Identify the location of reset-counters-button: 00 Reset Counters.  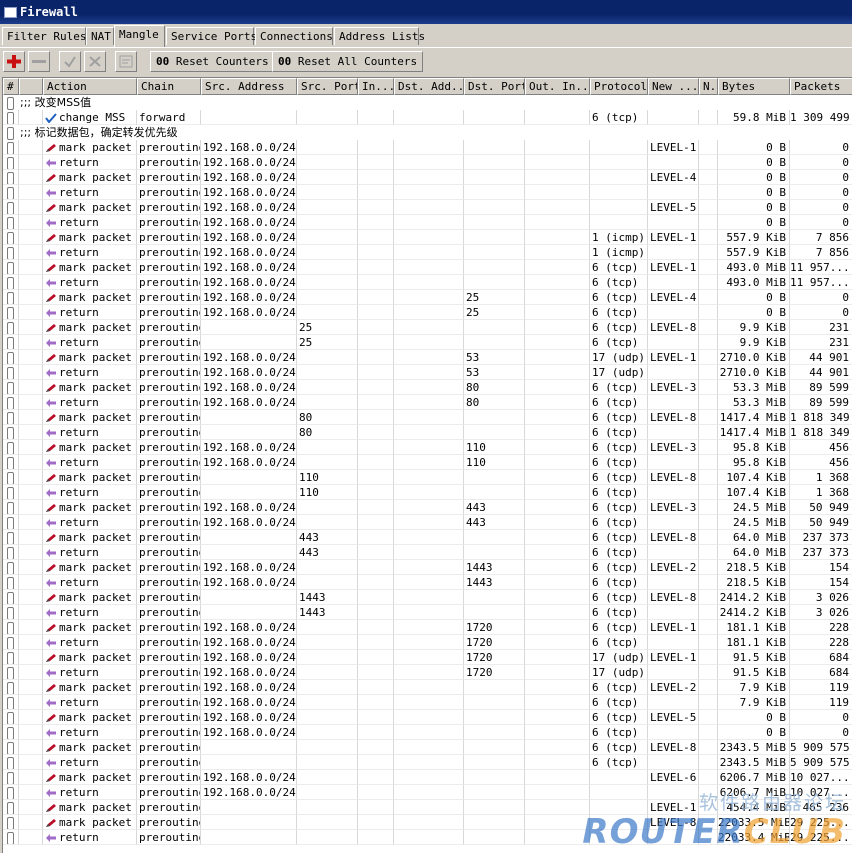
(212, 61).